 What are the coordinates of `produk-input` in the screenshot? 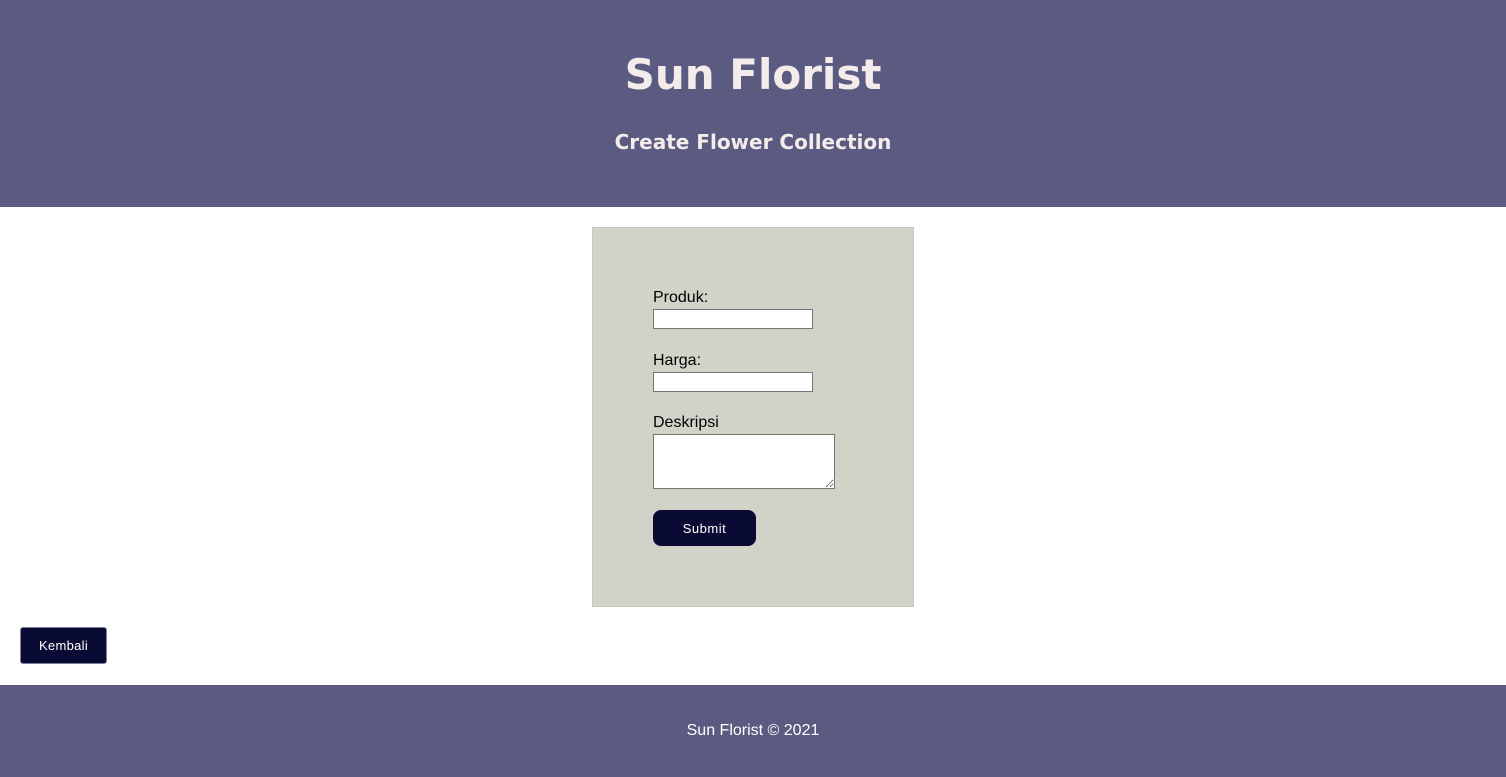 It's located at (733, 319).